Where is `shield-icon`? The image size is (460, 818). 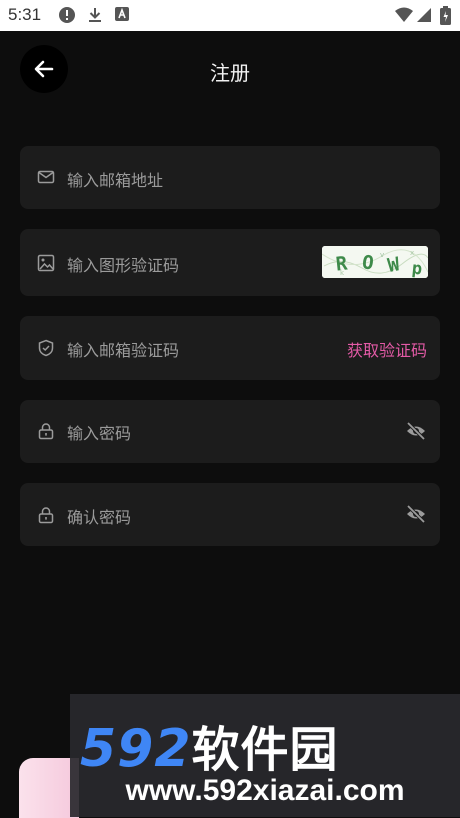 shield-icon is located at coordinates (46, 348).